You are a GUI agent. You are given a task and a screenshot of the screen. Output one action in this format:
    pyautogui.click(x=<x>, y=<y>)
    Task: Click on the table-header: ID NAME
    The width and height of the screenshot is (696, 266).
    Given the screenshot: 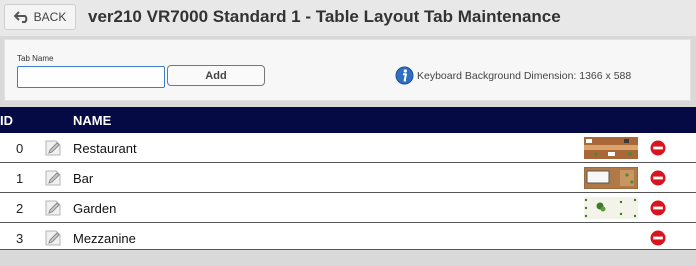 What is the action you would take?
    pyautogui.click(x=348, y=120)
    